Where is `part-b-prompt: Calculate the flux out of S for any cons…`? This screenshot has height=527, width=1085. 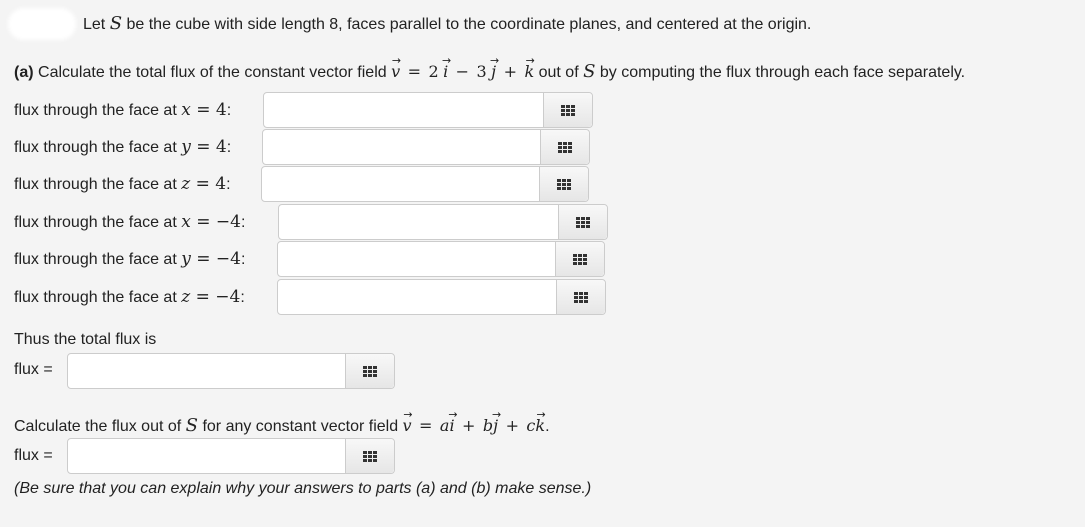
part-b-prompt: Calculate the flux out of S for any cons… is located at coordinates (282, 426).